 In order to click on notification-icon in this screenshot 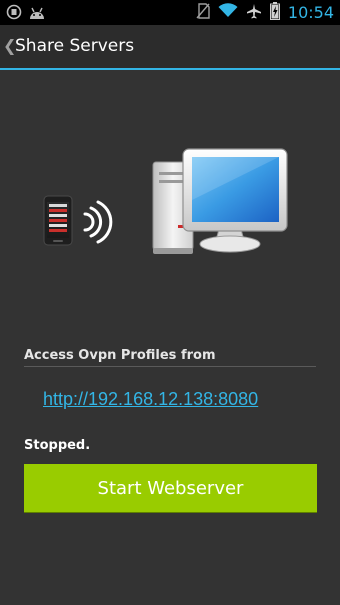, I will do `click(14, 14)`.